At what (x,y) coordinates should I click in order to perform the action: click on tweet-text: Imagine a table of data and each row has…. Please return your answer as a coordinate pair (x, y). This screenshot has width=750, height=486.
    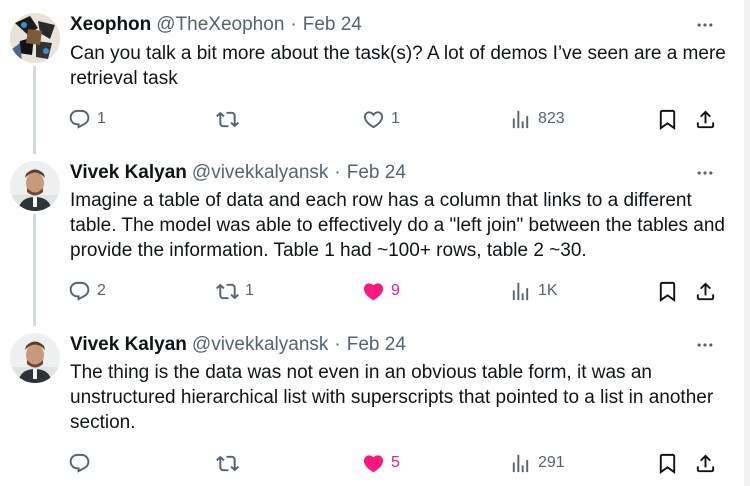
    Looking at the image, I should click on (397, 225).